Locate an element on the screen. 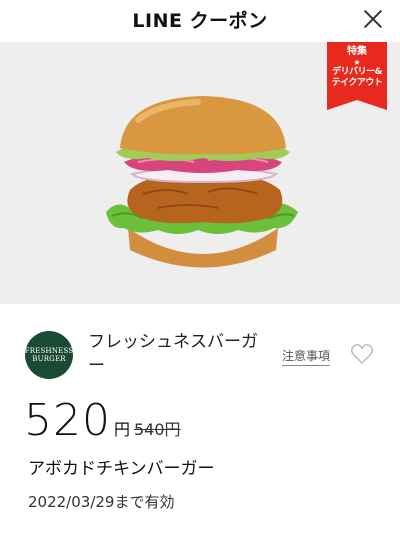 The height and width of the screenshot is (533, 400). close-icon is located at coordinates (373, 19).